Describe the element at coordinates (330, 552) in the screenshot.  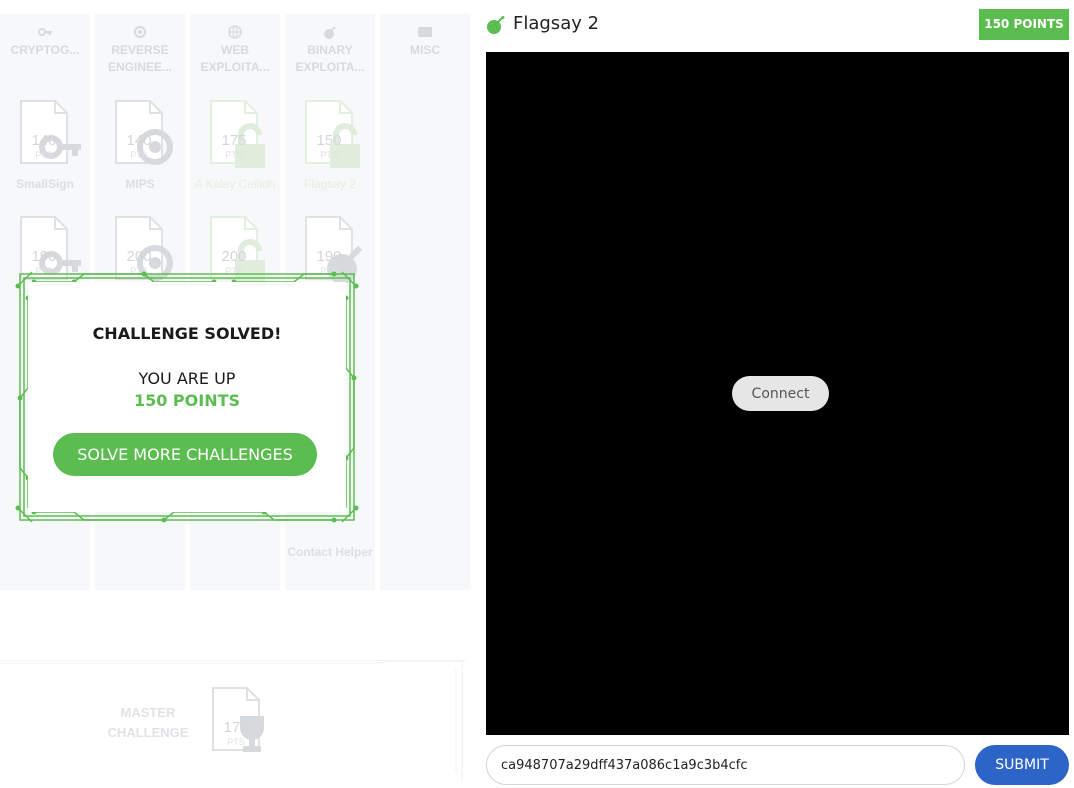
I see `contact-helper-link: Contact Helper` at that location.